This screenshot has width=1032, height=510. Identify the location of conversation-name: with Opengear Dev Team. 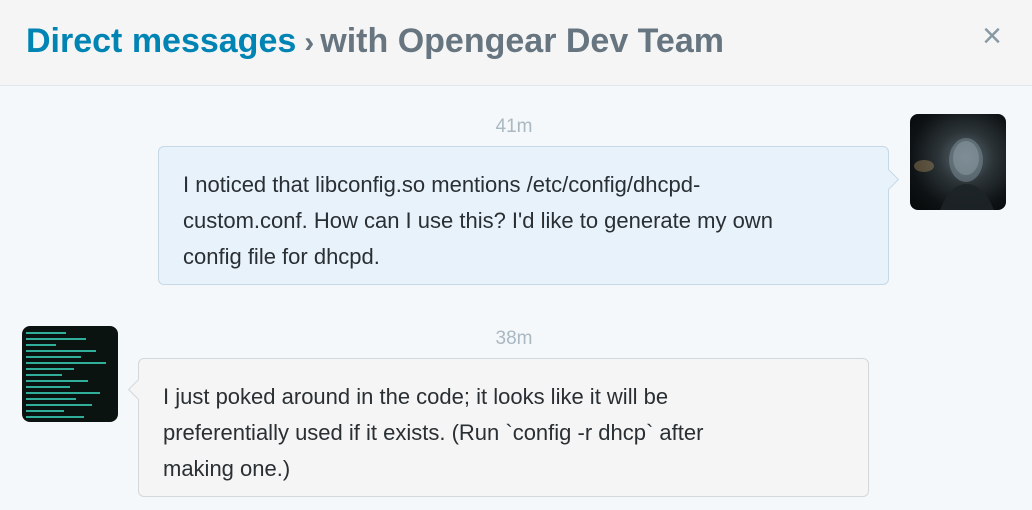
(522, 41).